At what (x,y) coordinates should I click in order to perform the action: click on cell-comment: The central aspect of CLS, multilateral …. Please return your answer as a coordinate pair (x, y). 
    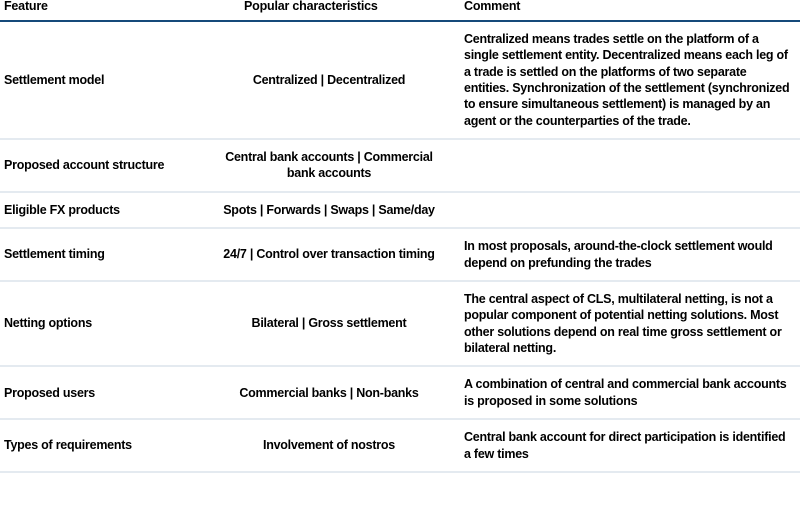
    Looking at the image, I should click on (623, 323).